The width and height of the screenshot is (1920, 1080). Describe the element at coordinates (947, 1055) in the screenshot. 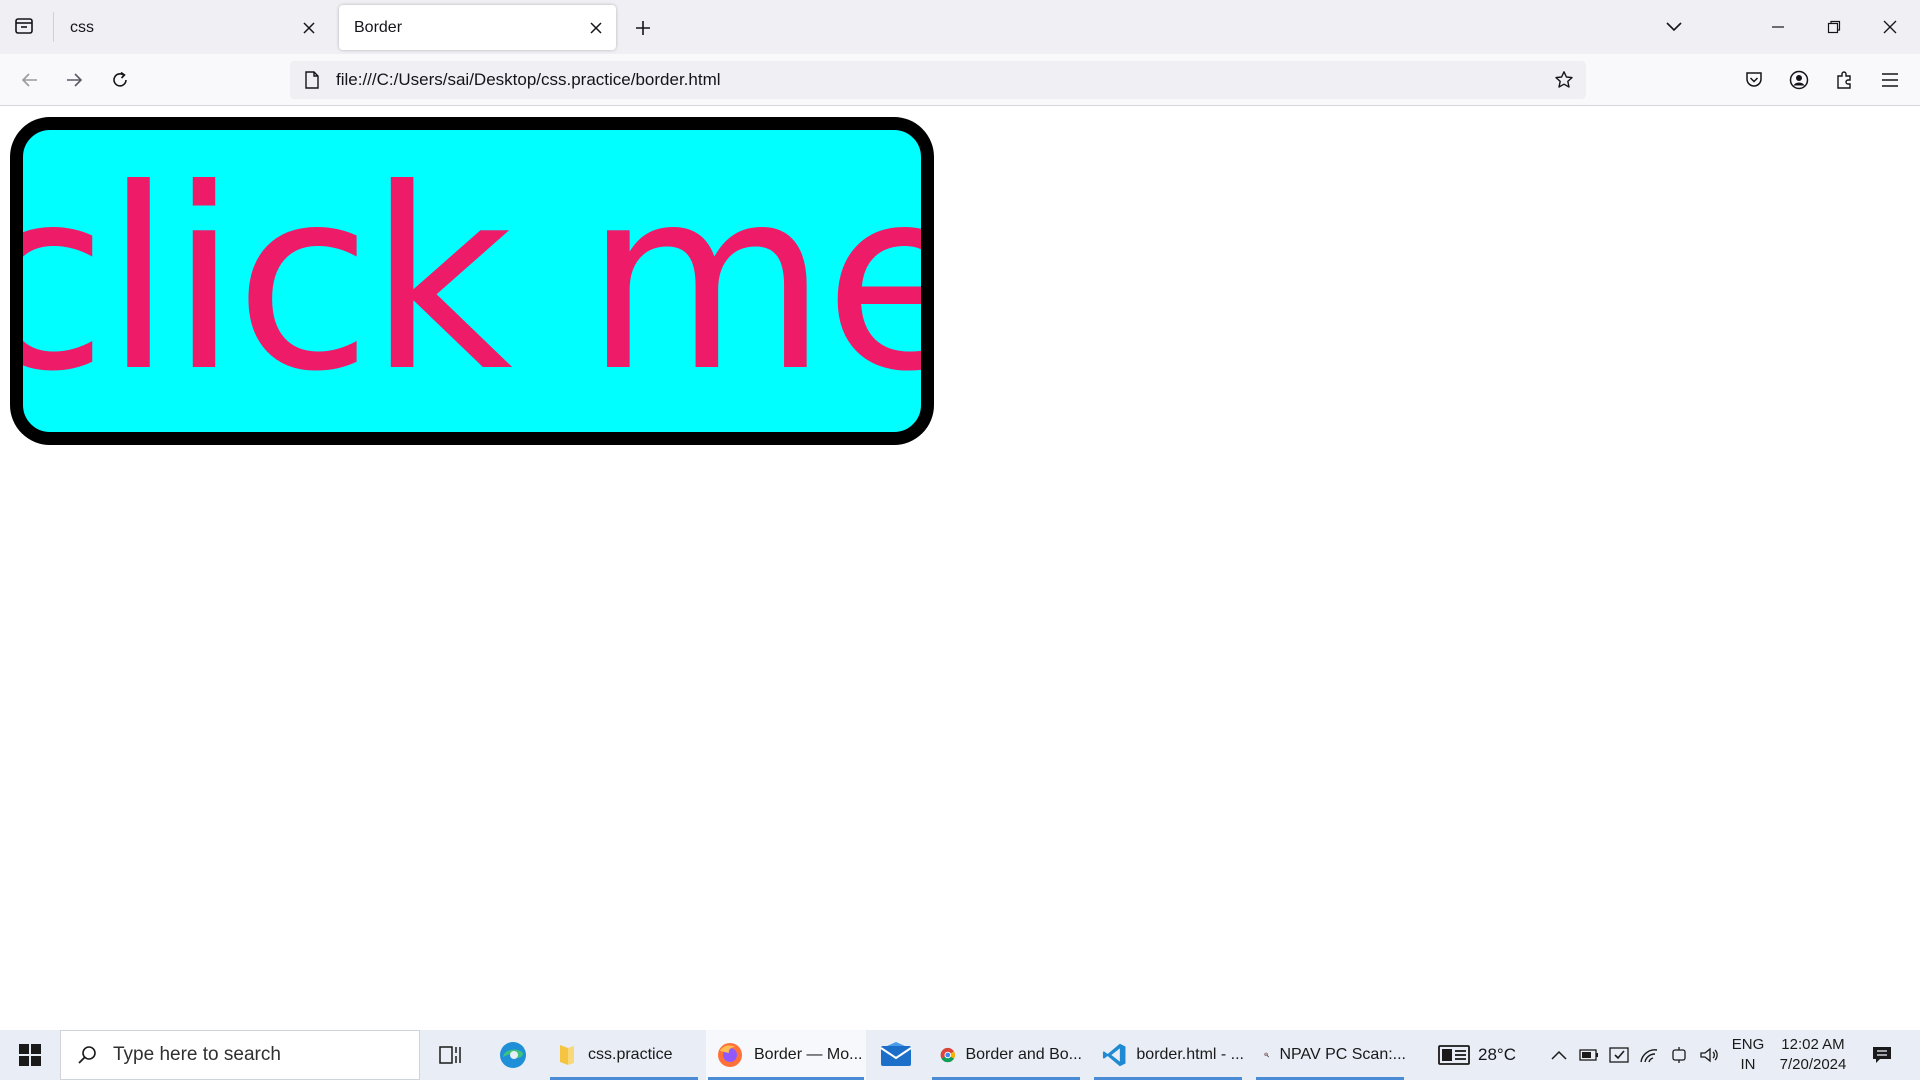

I see `chrome-icon` at that location.